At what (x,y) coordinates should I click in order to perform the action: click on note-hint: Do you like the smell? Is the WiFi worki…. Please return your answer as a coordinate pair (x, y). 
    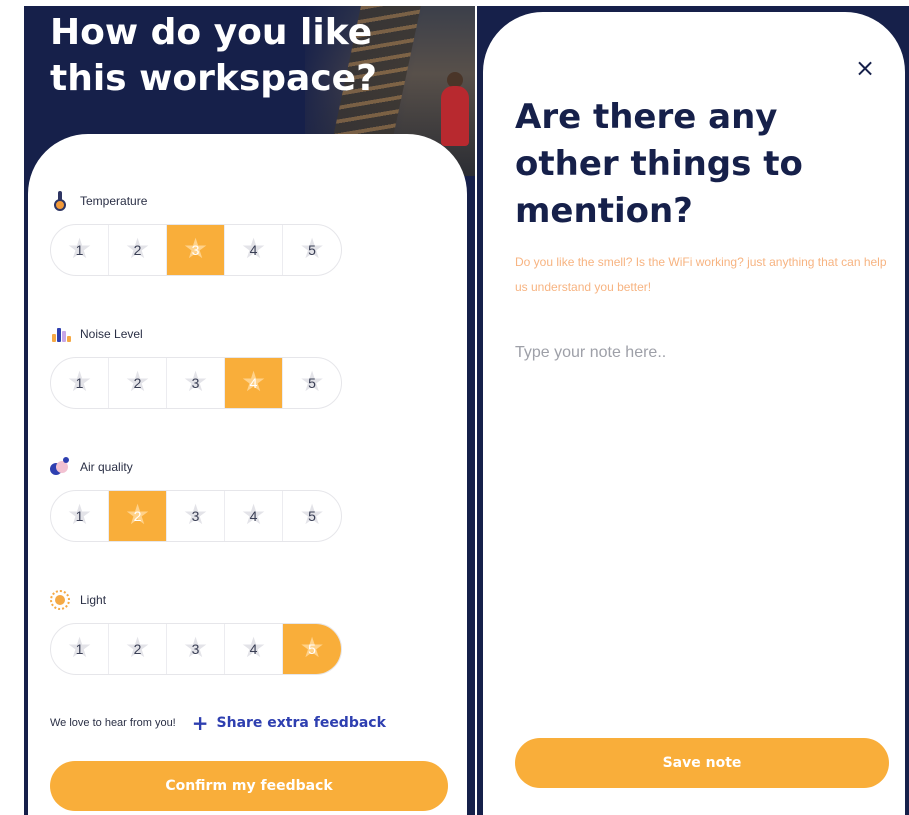
    Looking at the image, I should click on (701, 274).